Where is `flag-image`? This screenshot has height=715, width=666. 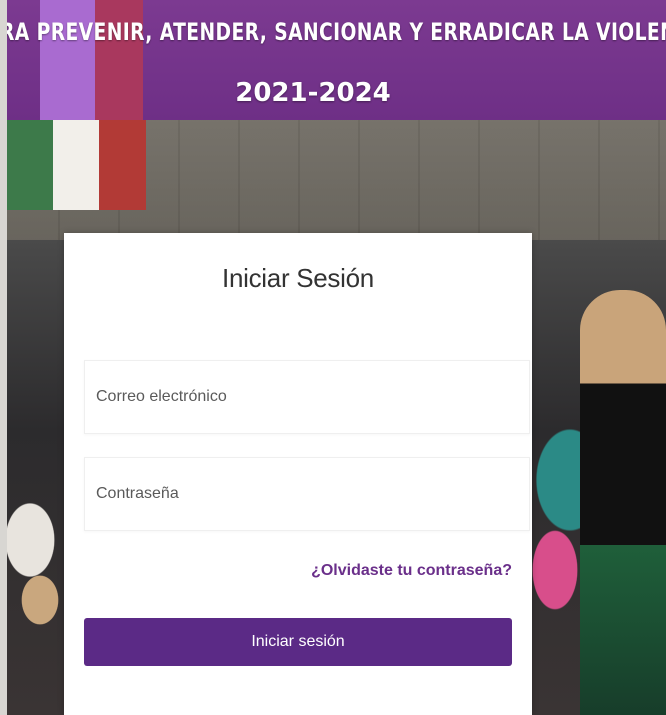
flag-image is located at coordinates (76, 165).